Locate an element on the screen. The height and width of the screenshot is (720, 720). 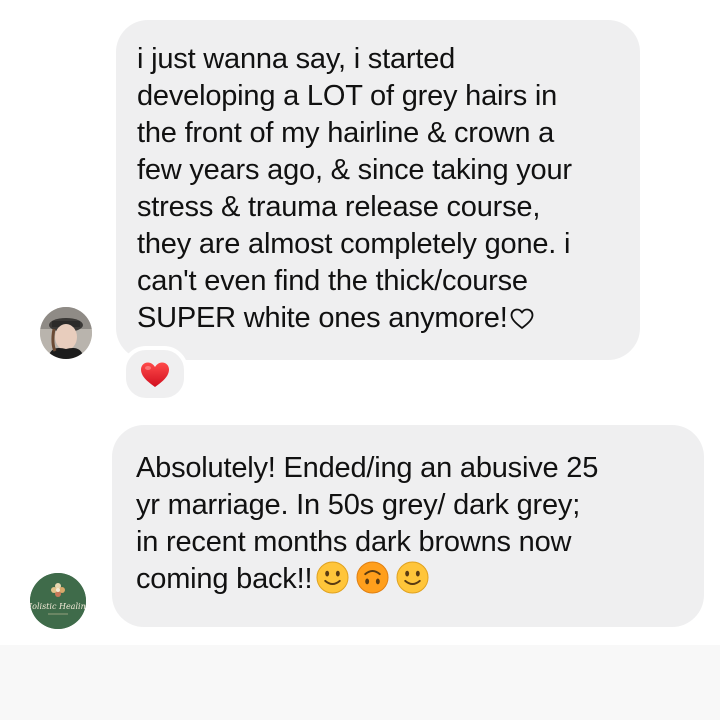
avatar is located at coordinates (66, 333).